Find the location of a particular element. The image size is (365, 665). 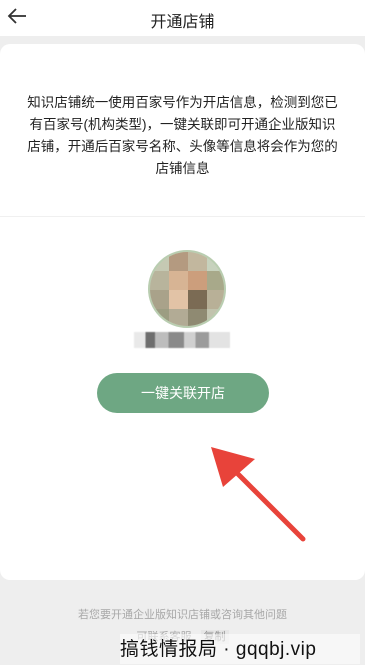

red-arrow-annotation is located at coordinates (258, 494).